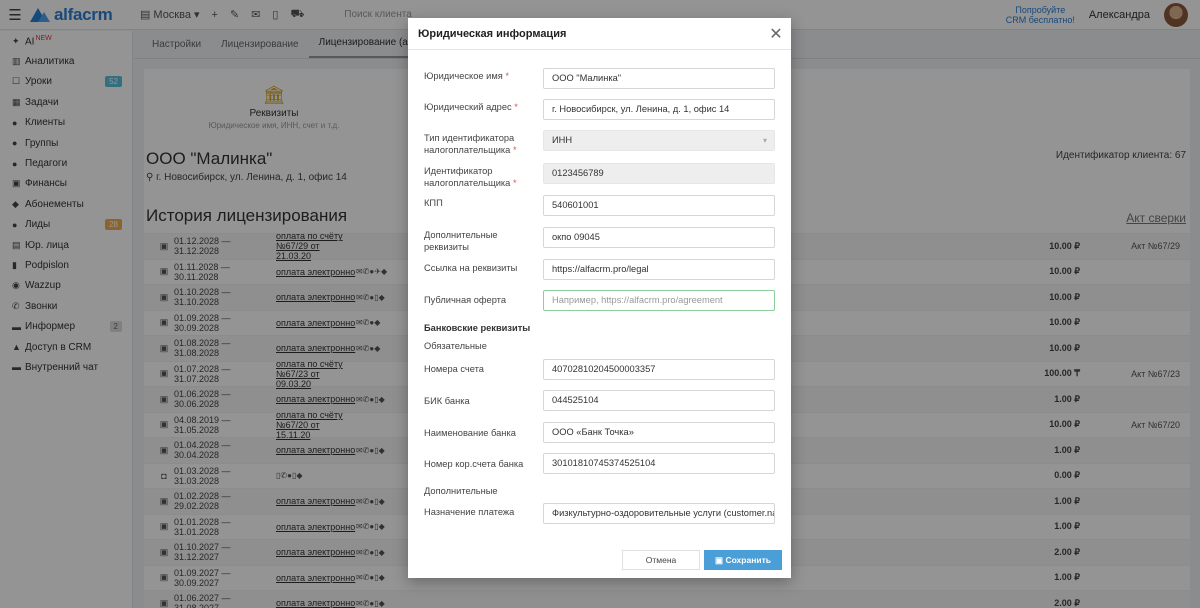 This screenshot has width=1200, height=608. Describe the element at coordinates (469, 512) in the screenshot. I see `purpose-label: Назначение платежа` at that location.